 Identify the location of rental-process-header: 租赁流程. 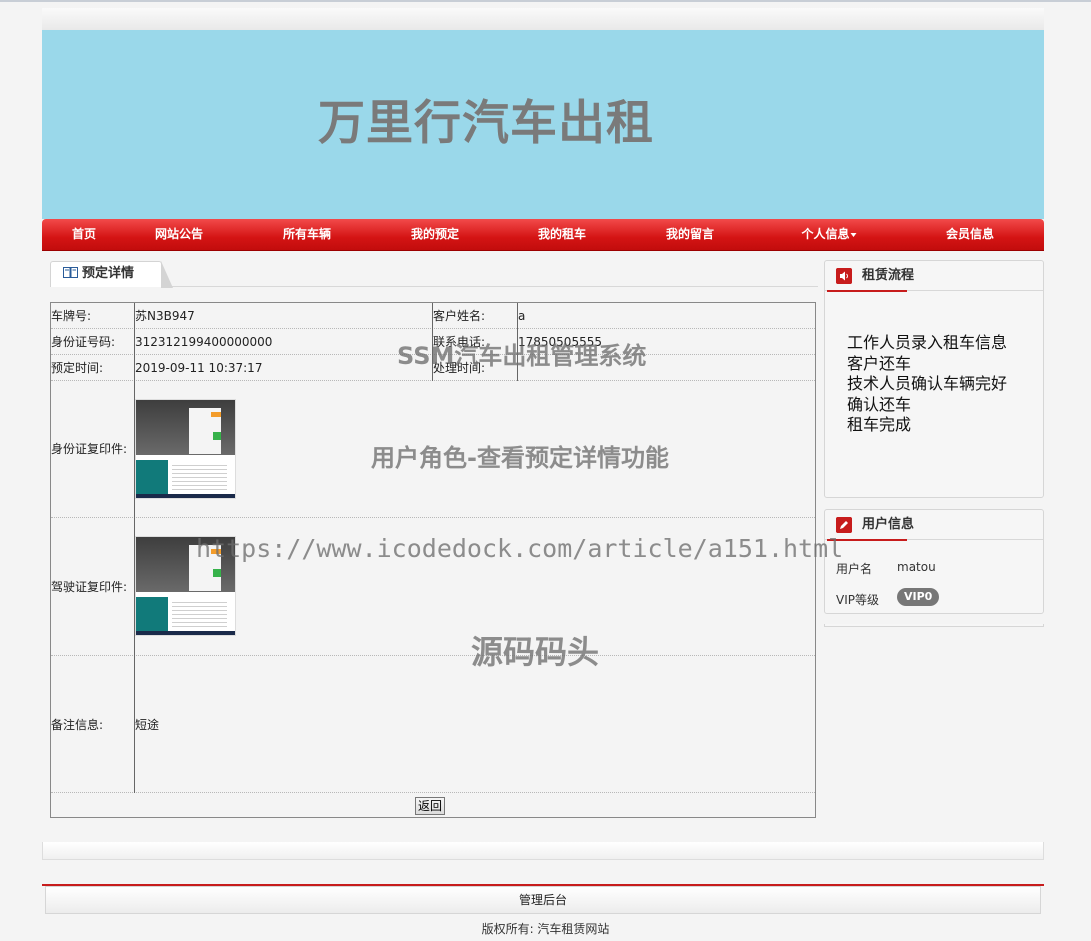
(934, 276).